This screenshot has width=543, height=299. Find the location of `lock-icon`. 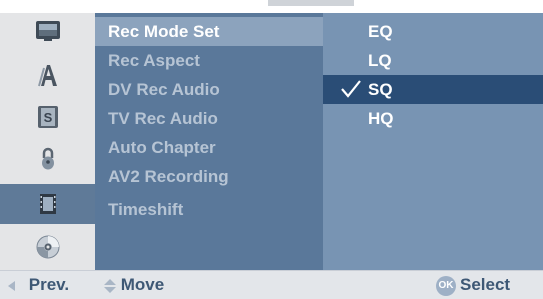

lock-icon is located at coordinates (48, 159).